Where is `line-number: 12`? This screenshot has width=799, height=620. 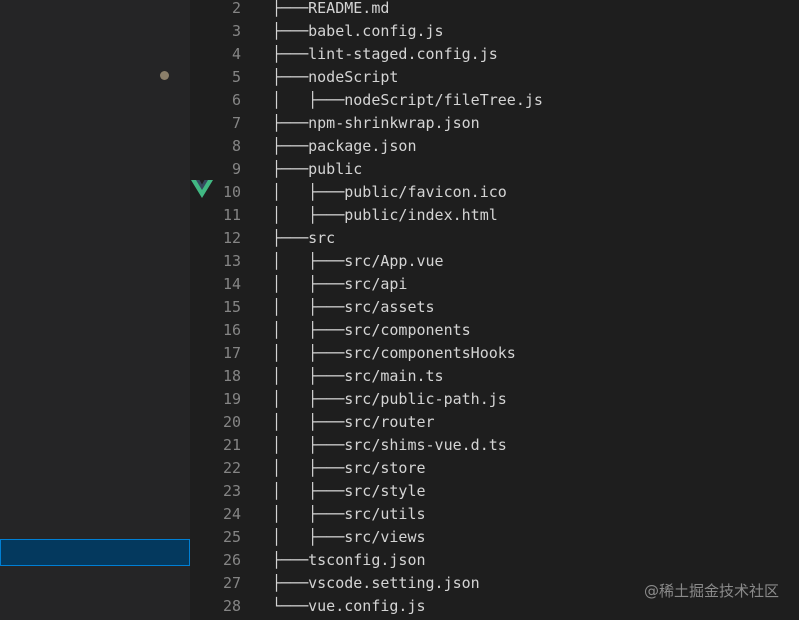 line-number: 12 is located at coordinates (231, 238).